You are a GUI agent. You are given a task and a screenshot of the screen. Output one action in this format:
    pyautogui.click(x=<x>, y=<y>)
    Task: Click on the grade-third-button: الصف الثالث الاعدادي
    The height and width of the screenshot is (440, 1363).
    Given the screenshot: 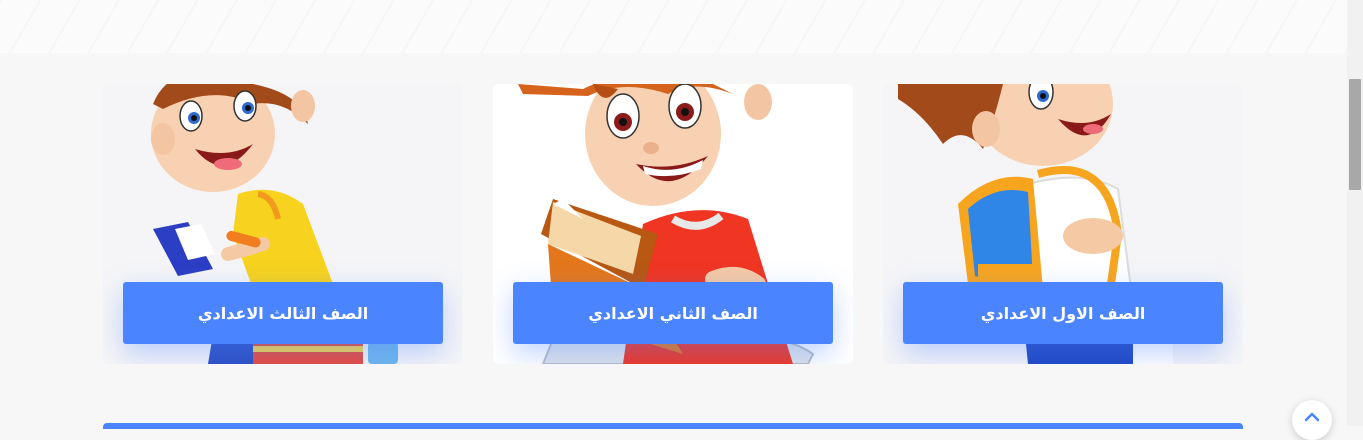 What is the action you would take?
    pyautogui.click(x=283, y=313)
    